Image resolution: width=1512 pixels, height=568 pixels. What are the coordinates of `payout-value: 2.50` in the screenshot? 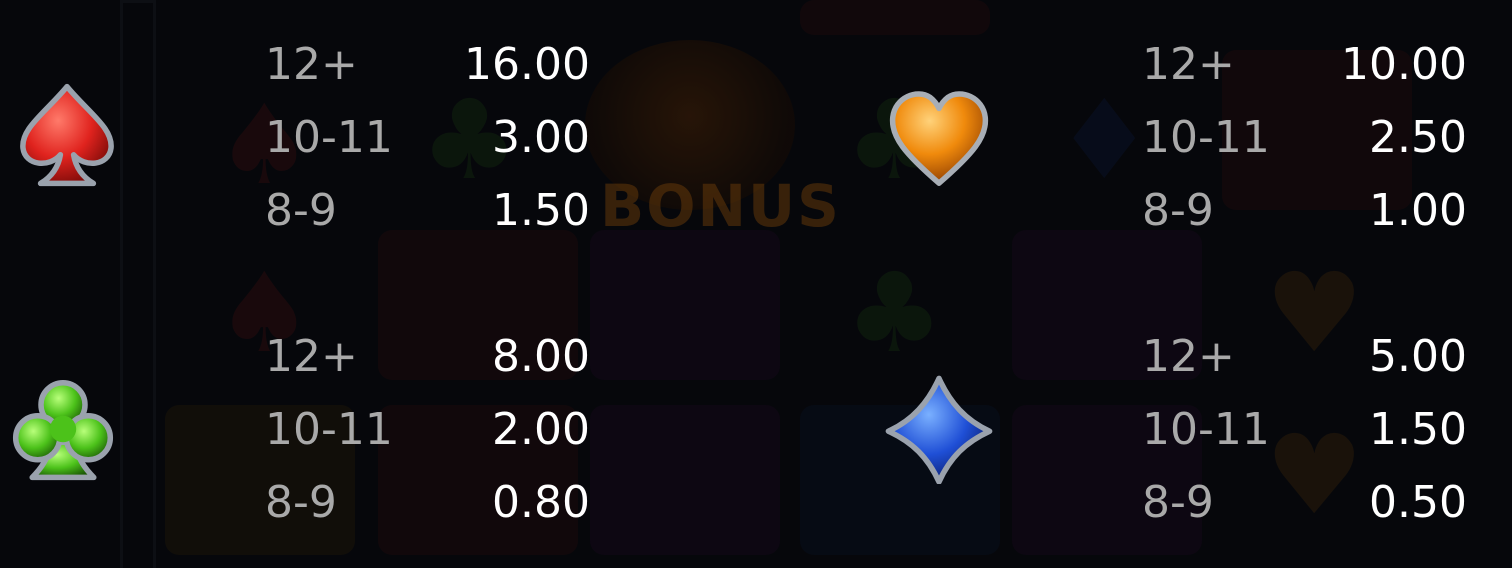 It's located at (1418, 137).